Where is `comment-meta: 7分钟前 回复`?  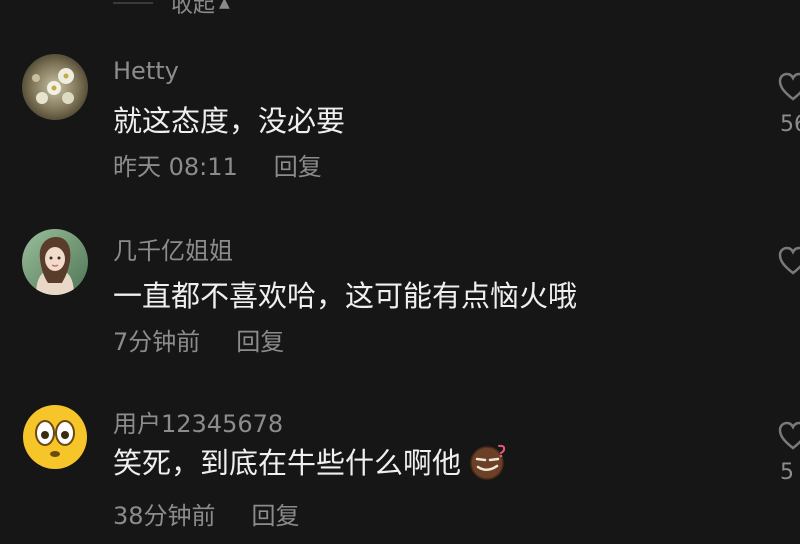
comment-meta: 7分钟前 回复 is located at coordinates (198, 339).